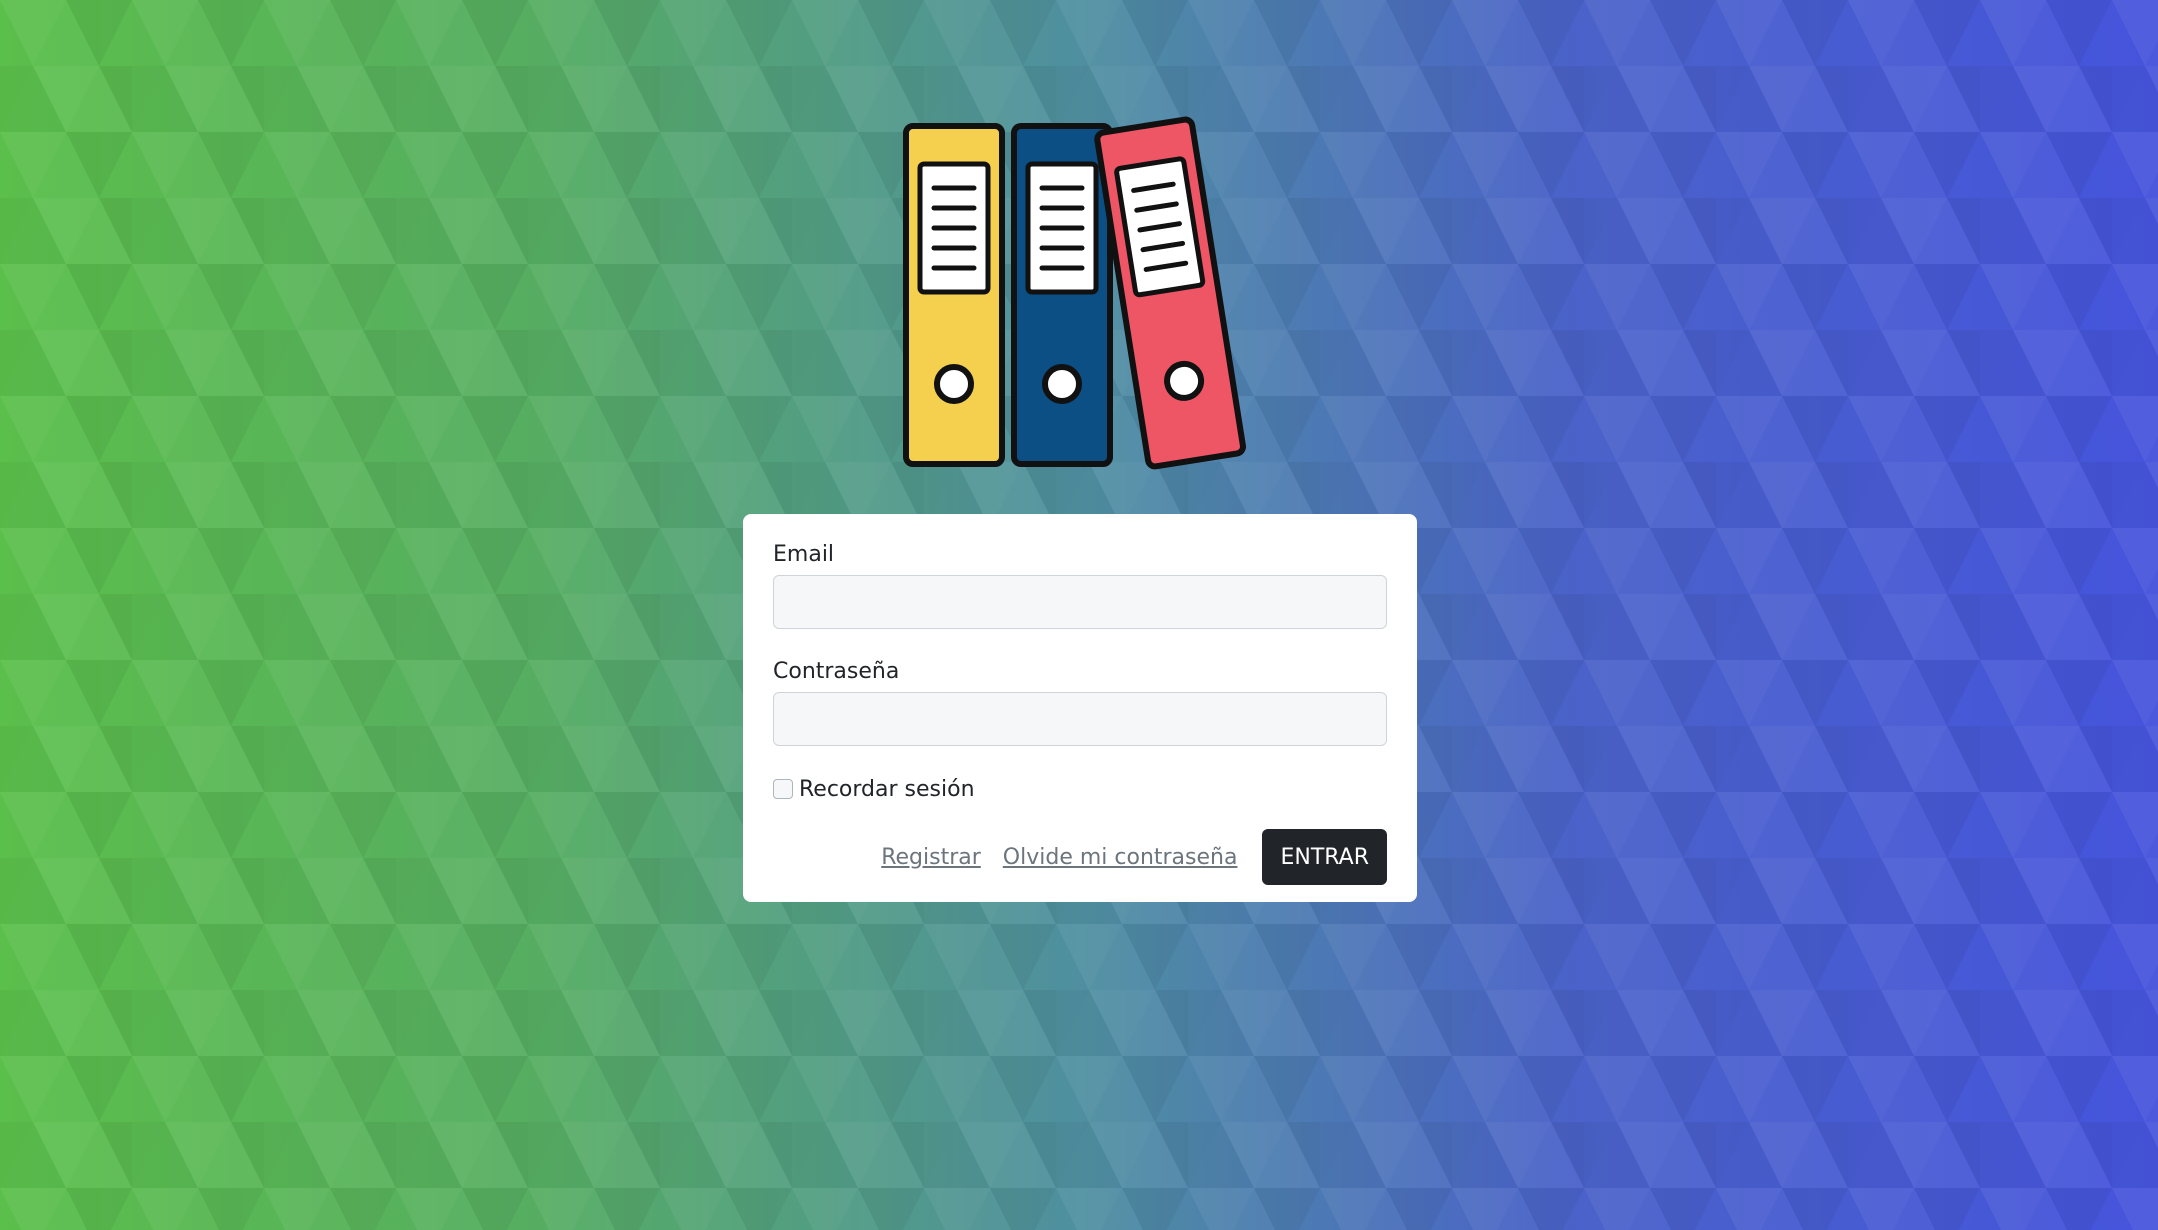 This screenshot has width=2158, height=1230. Describe the element at coordinates (954, 295) in the screenshot. I see `yellow-binder-icon` at that location.